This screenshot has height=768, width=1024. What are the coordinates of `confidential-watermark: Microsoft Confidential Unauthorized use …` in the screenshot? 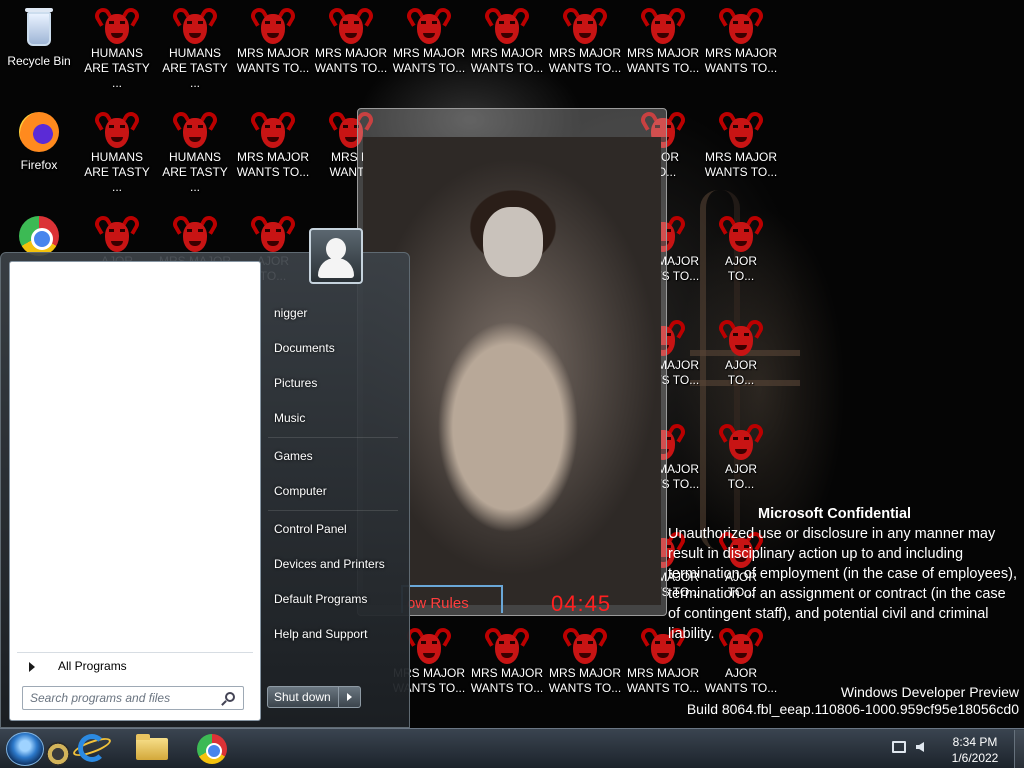 It's located at (843, 574).